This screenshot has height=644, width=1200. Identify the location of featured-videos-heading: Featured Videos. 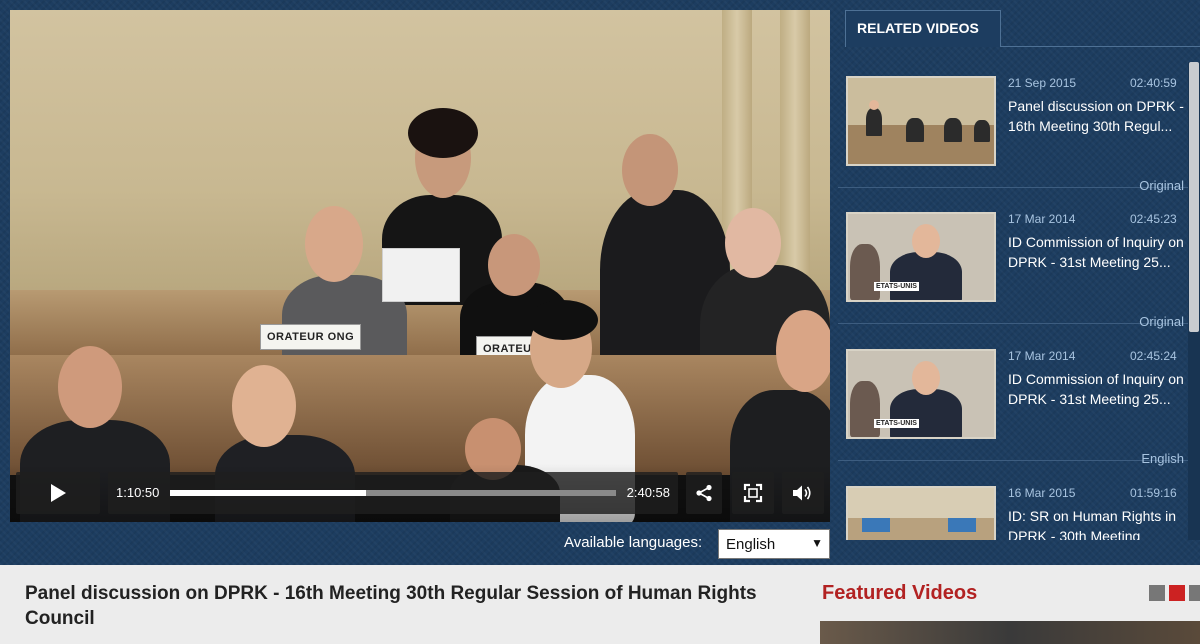
(900, 593).